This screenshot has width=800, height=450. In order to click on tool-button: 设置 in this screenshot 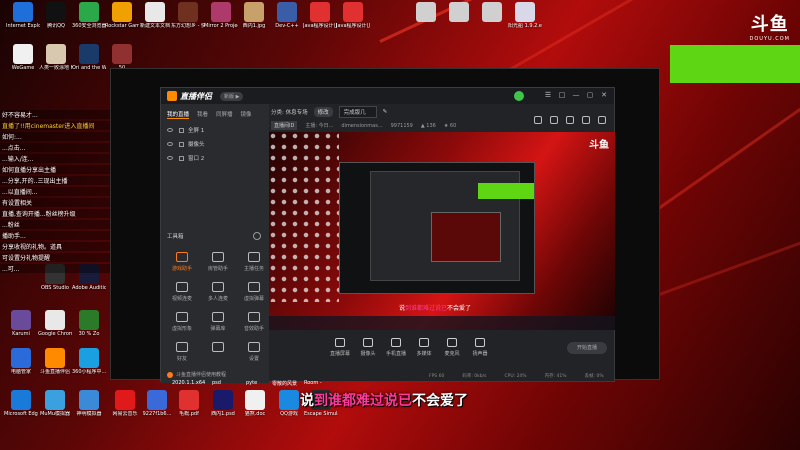, I will do `click(254, 352)`.